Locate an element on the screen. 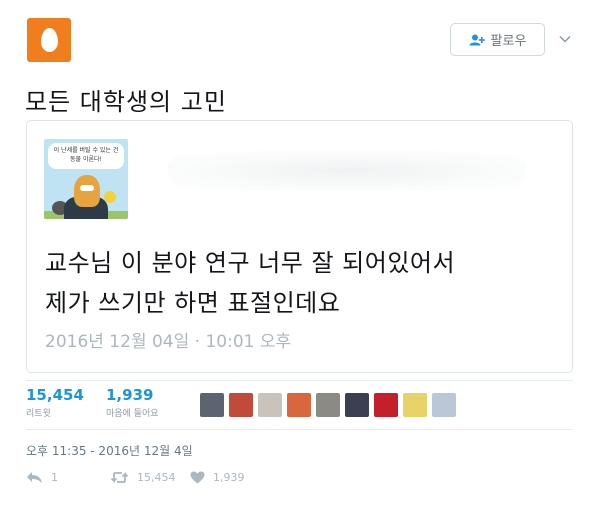 The image size is (600, 509). retweet-action-count: 15,454 is located at coordinates (156, 477).